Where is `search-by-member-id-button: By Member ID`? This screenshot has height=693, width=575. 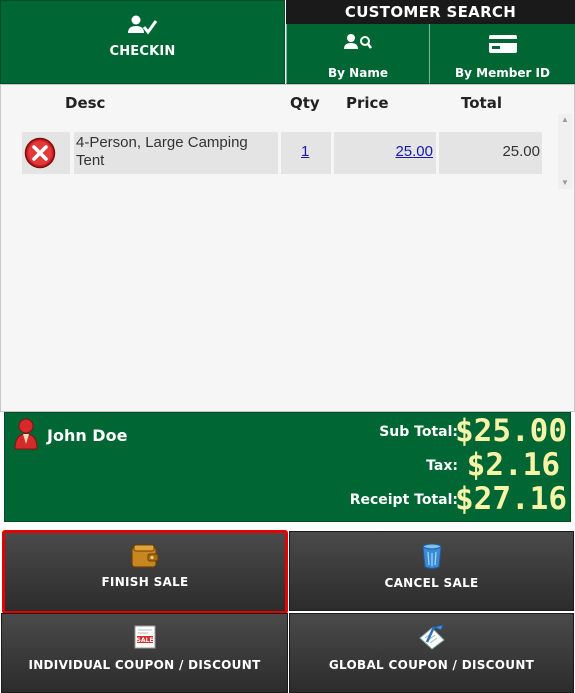 search-by-member-id-button: By Member ID is located at coordinates (502, 54).